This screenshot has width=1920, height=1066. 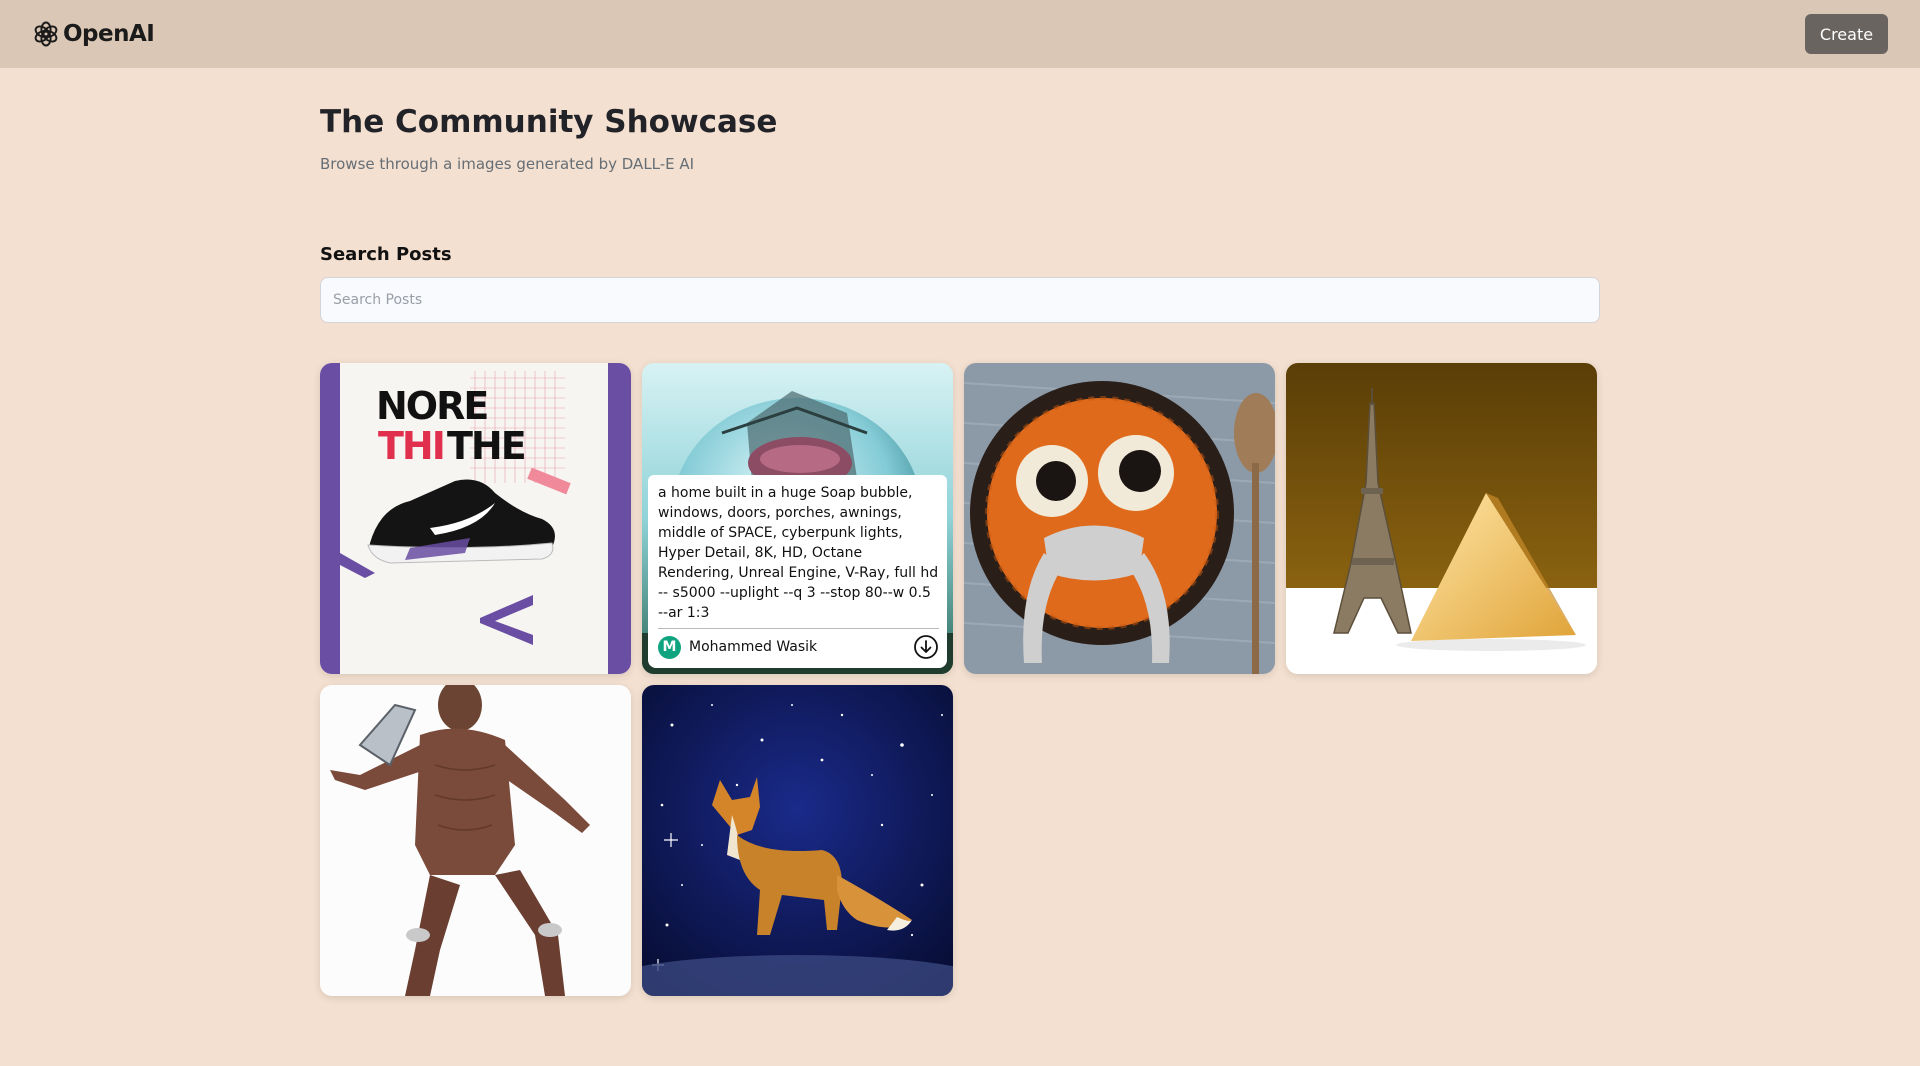 I want to click on iron-man-figure-image, so click(x=475, y=840).